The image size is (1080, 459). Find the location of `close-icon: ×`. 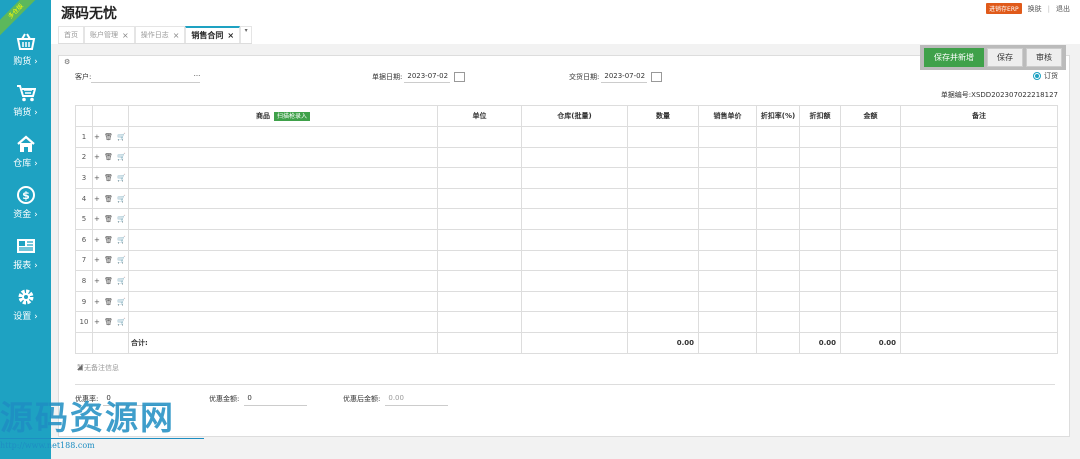

close-icon: × is located at coordinates (230, 35).